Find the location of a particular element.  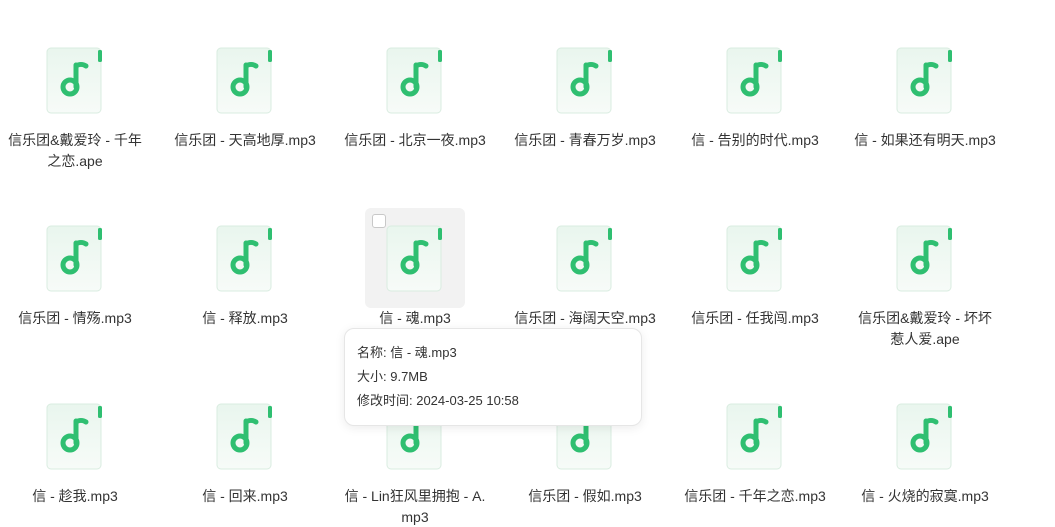

file-item: 信 - 趁我.mp3 is located at coordinates (75, 450).